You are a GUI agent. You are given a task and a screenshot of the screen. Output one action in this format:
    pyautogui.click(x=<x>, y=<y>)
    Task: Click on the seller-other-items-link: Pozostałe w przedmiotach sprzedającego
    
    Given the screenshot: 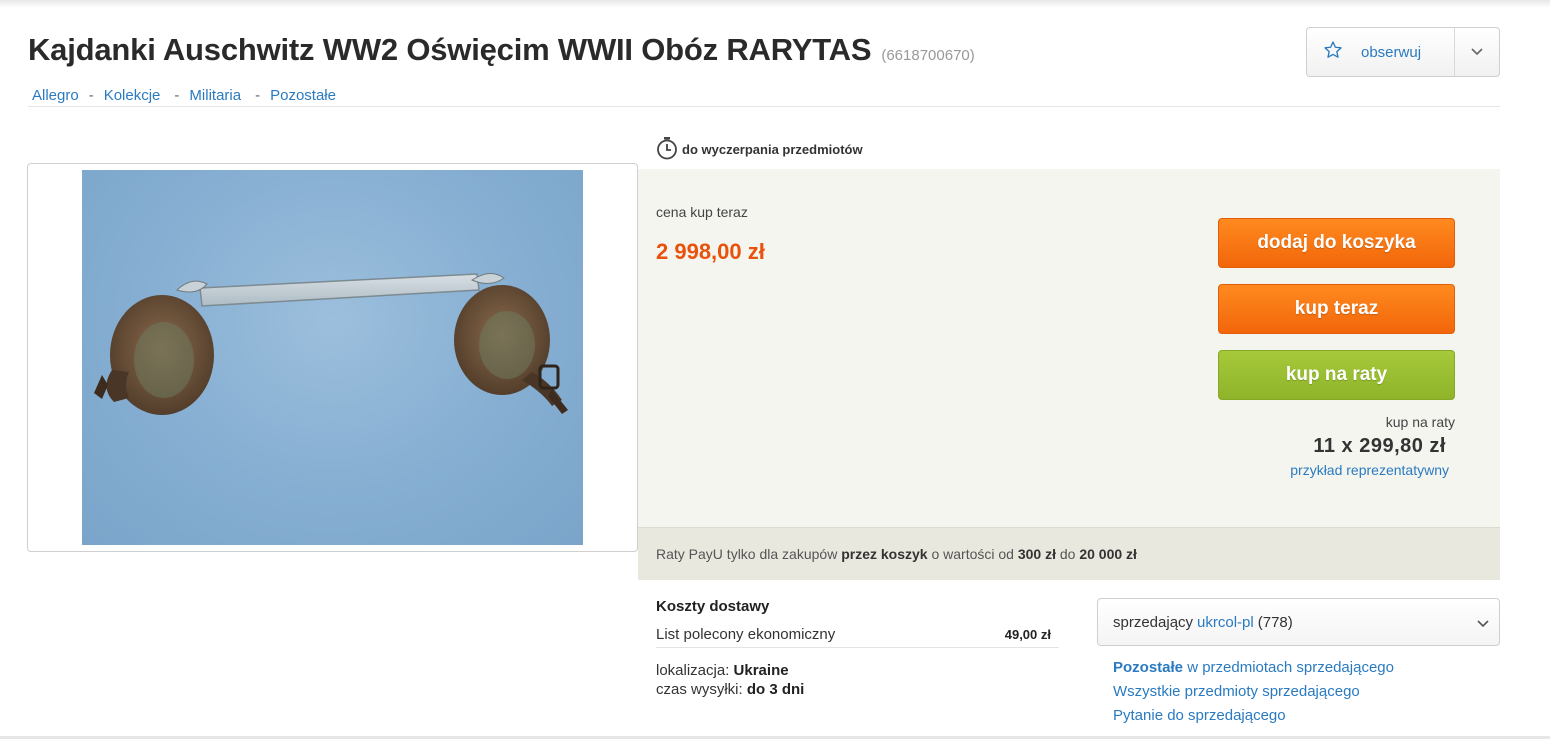 What is the action you would take?
    pyautogui.click(x=1253, y=668)
    